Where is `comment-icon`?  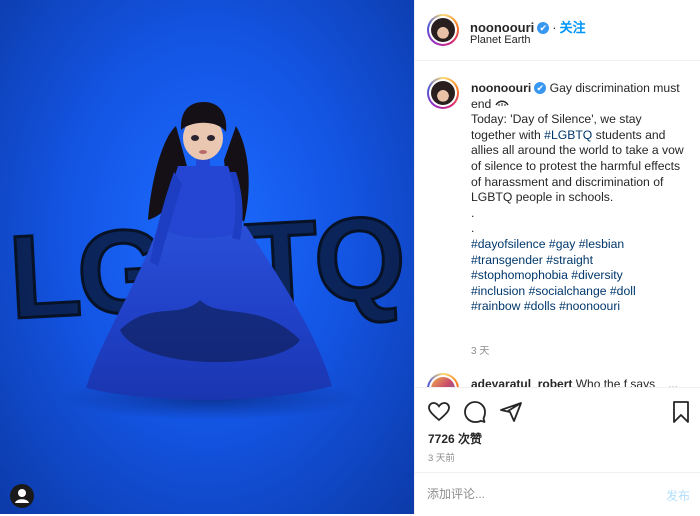
comment-icon is located at coordinates (475, 412).